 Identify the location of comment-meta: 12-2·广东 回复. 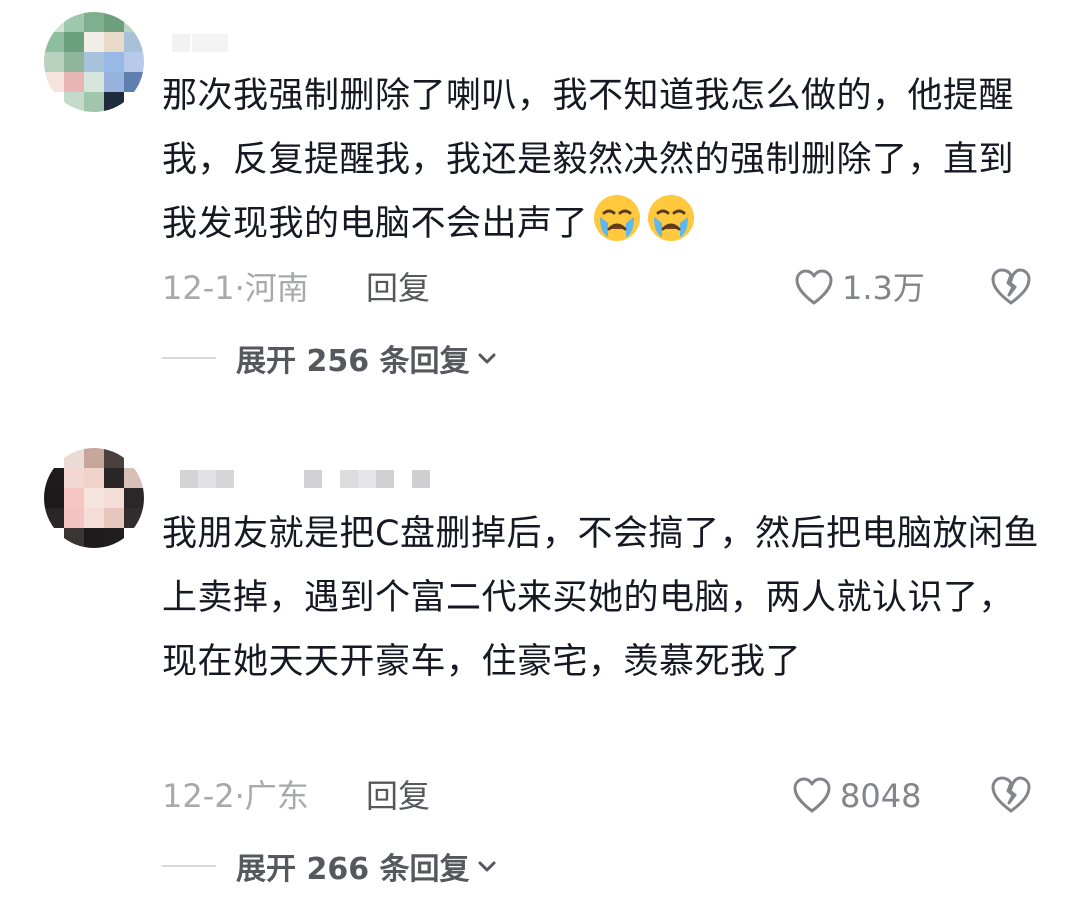
(296, 796).